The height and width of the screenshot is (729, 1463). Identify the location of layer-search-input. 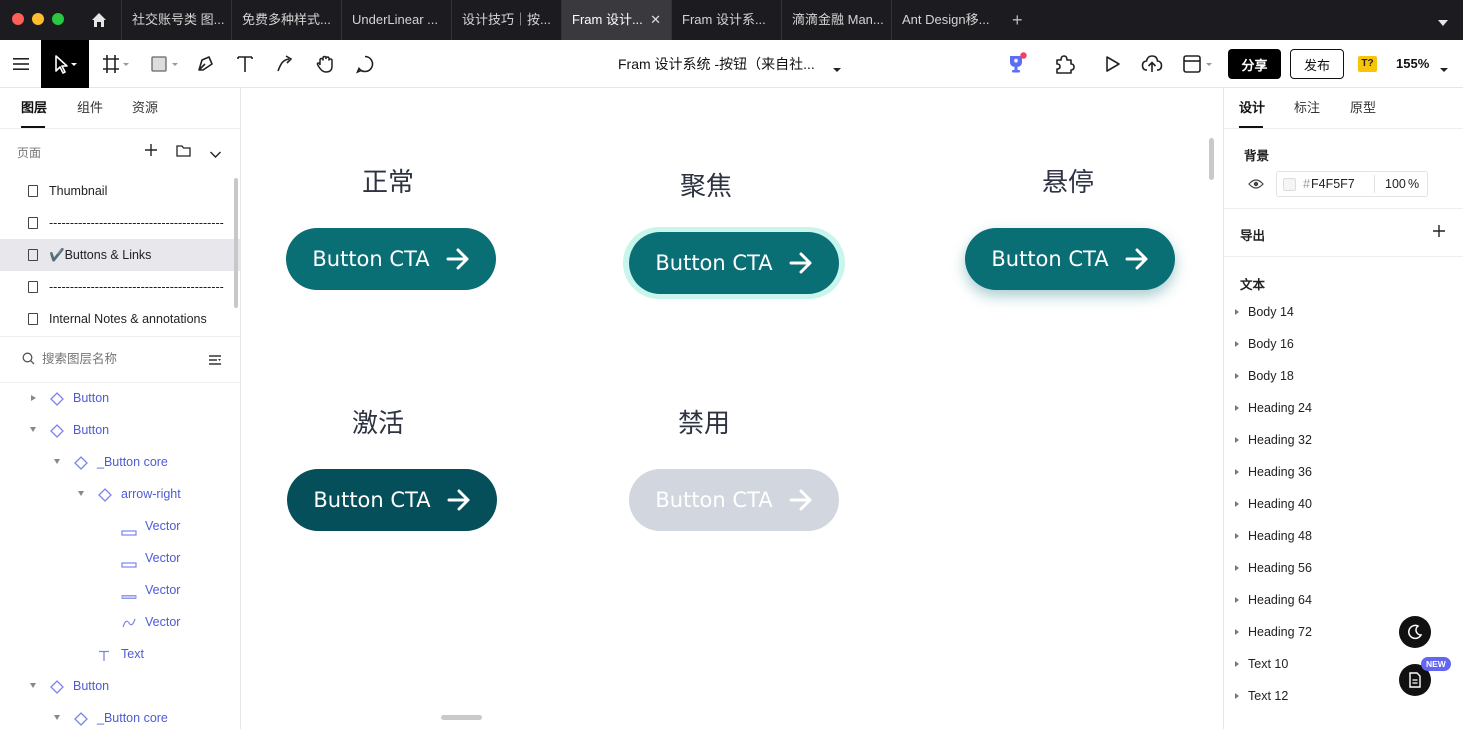
(117, 359).